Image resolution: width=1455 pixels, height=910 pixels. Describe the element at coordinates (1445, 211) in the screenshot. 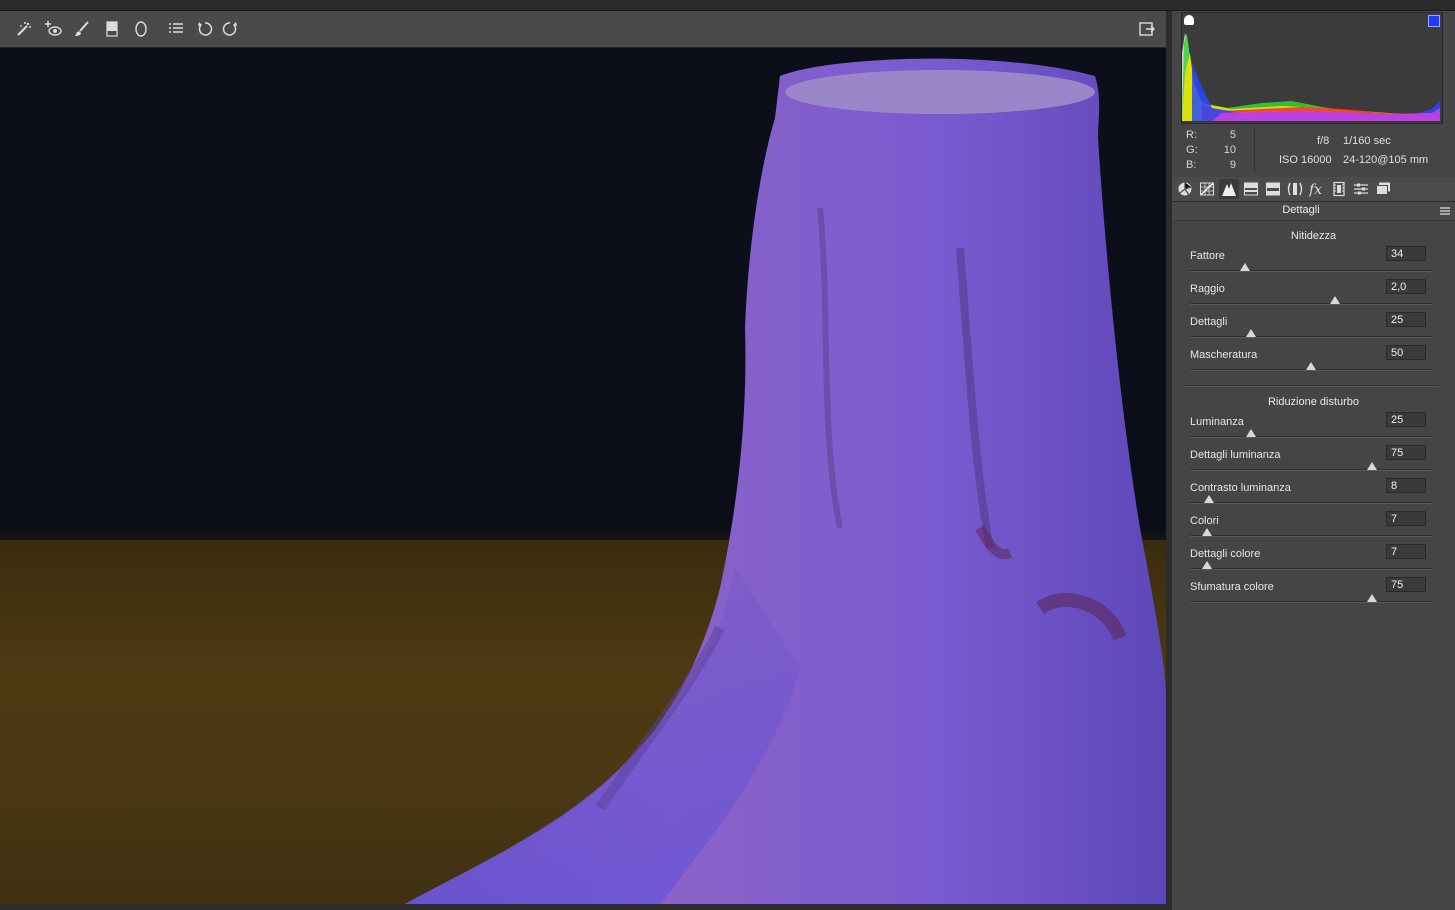

I see `panel-menu-icon` at that location.